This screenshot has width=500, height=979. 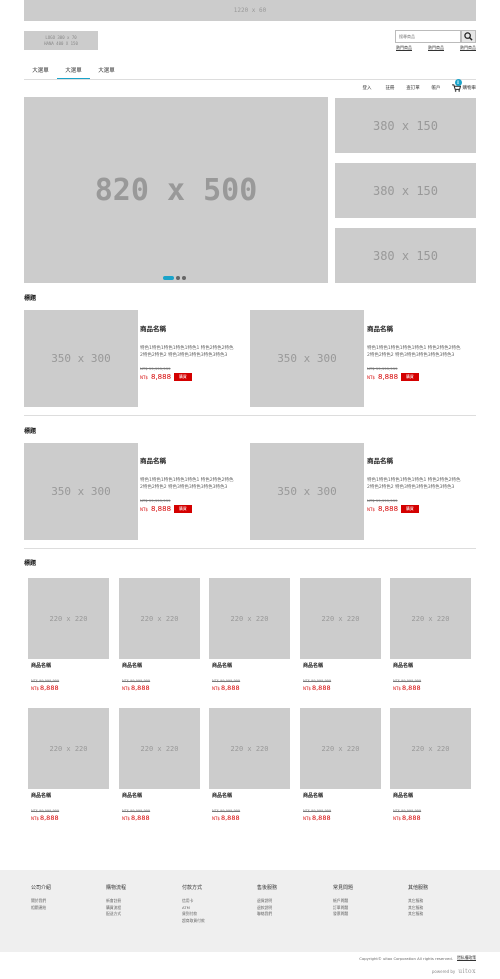 I want to click on footer-column-title: 公司介紹, so click(x=41, y=888).